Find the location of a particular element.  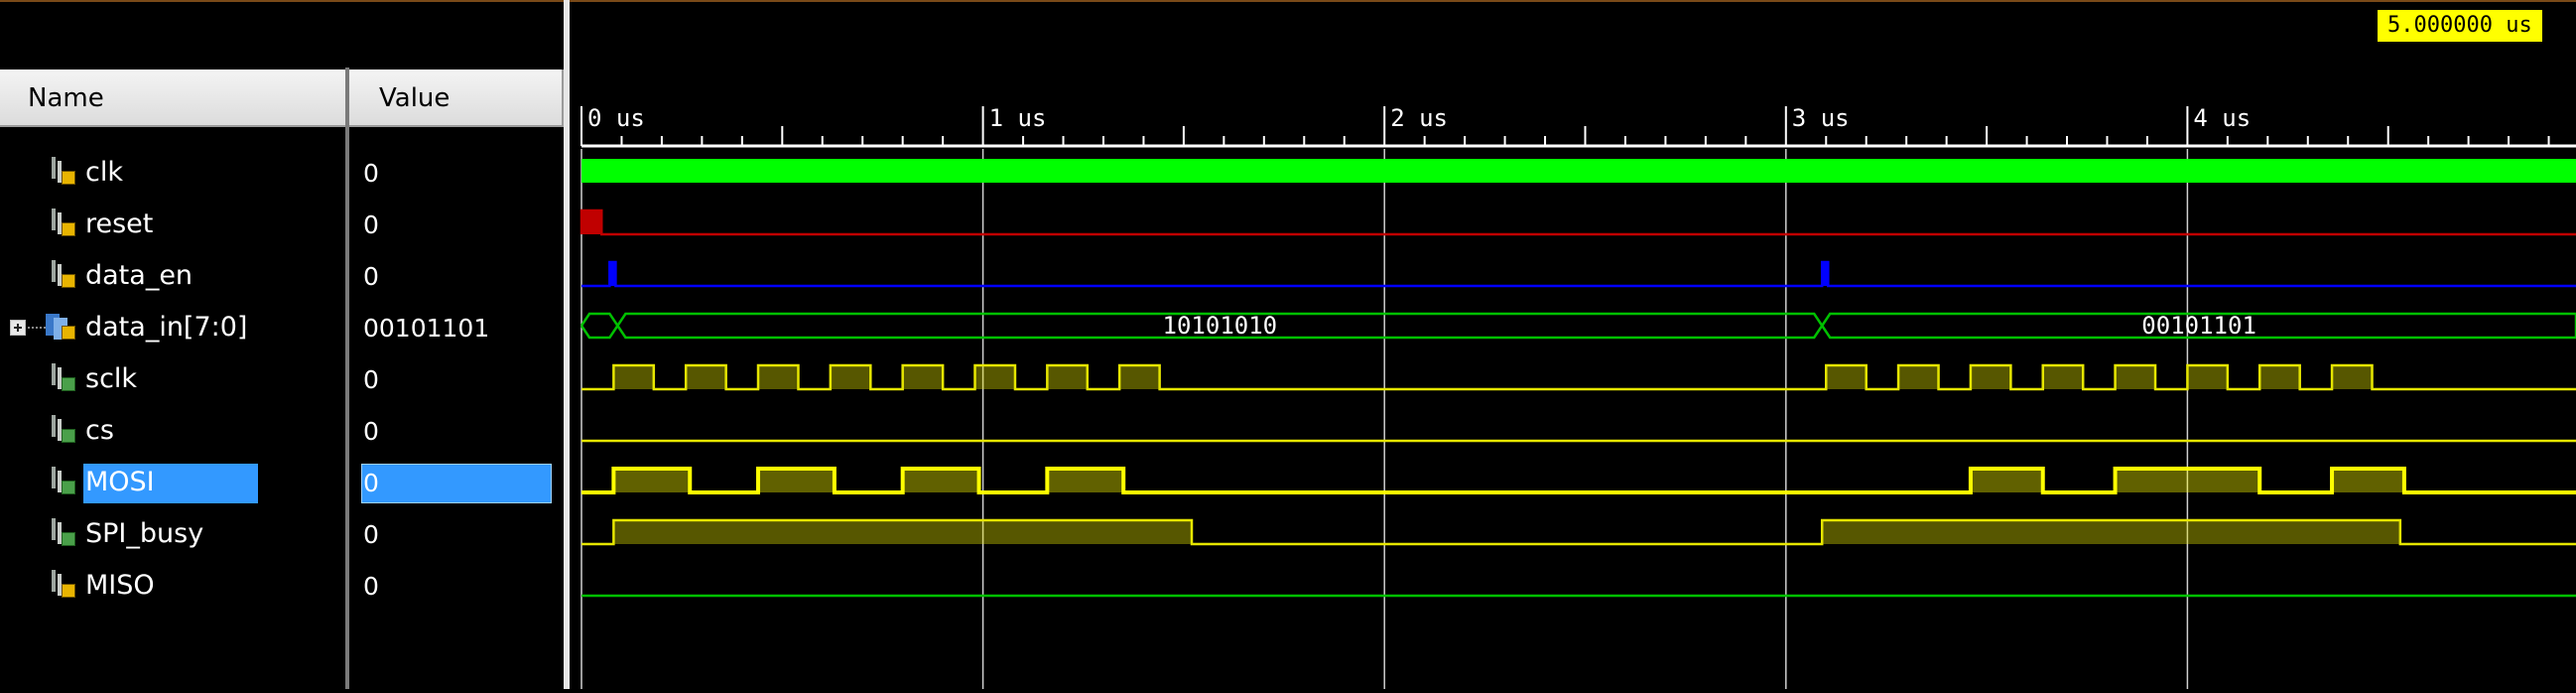

cursor-time-label: 5.000000 us is located at coordinates (2460, 26).